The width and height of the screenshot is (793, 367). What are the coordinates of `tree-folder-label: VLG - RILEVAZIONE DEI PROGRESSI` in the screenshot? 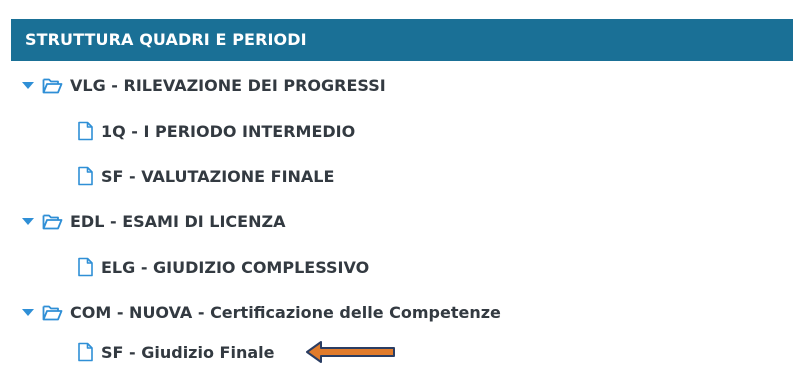 It's located at (228, 85).